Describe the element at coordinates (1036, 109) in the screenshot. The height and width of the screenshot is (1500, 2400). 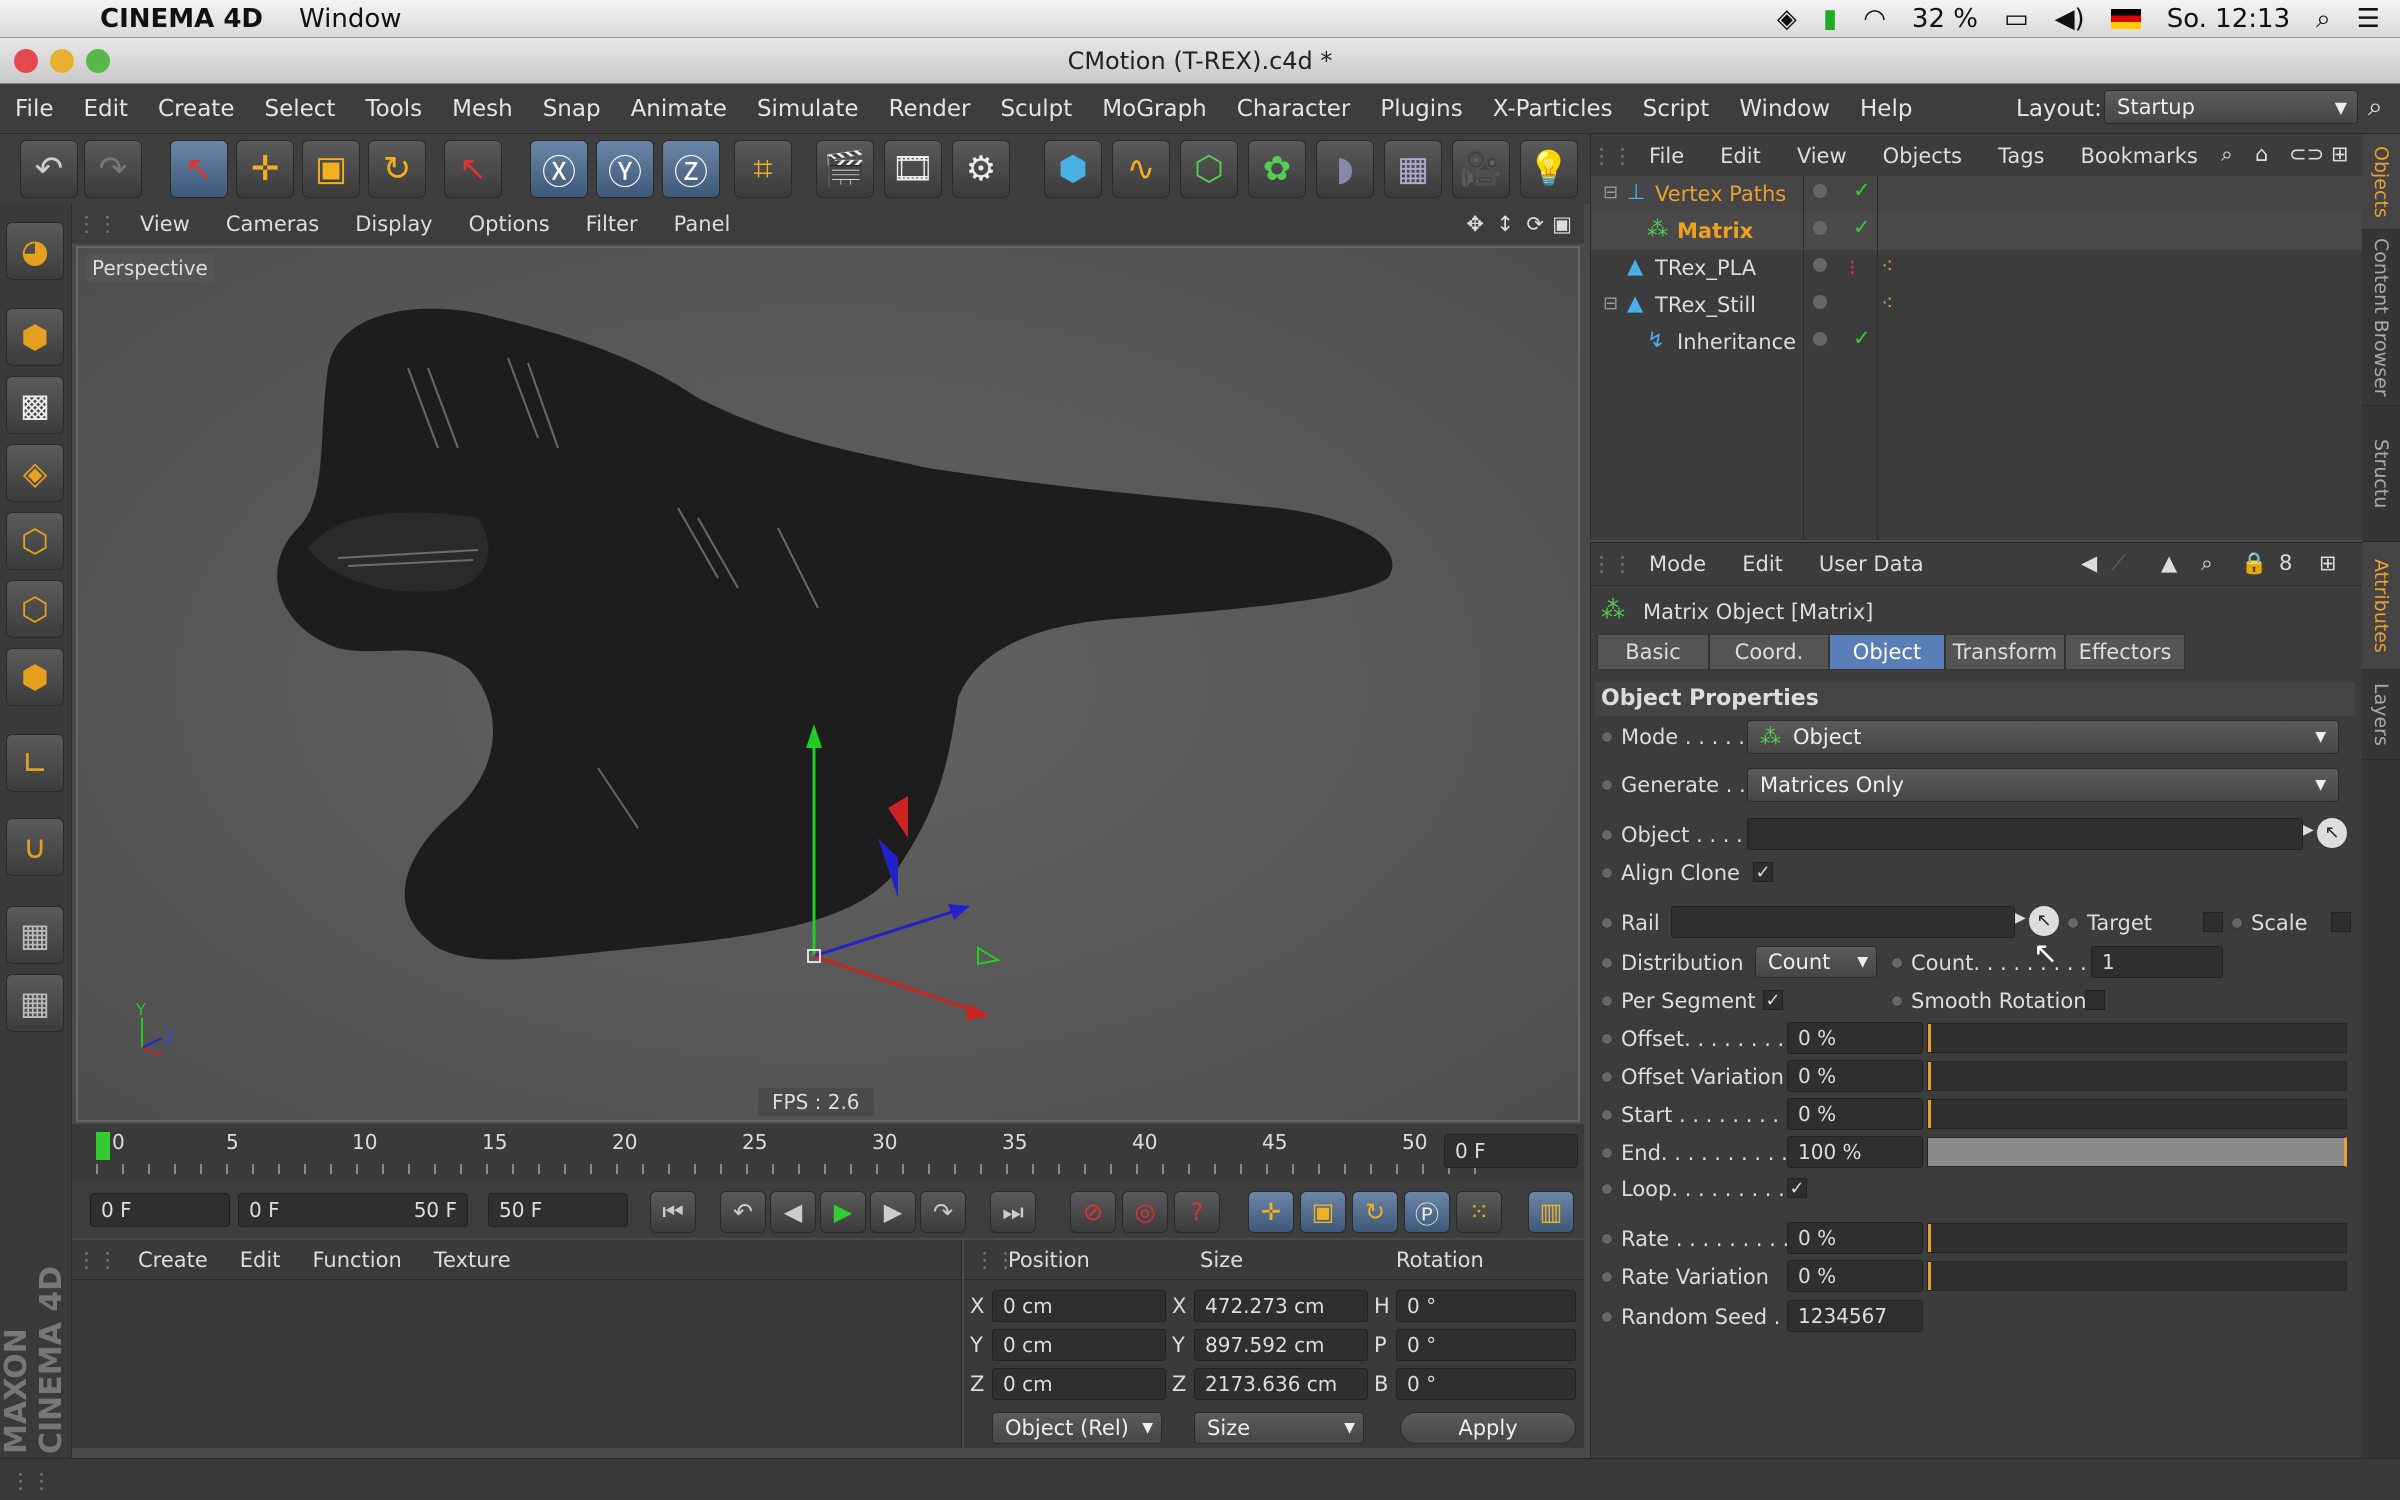
I see `menu-item: Sculpt` at that location.